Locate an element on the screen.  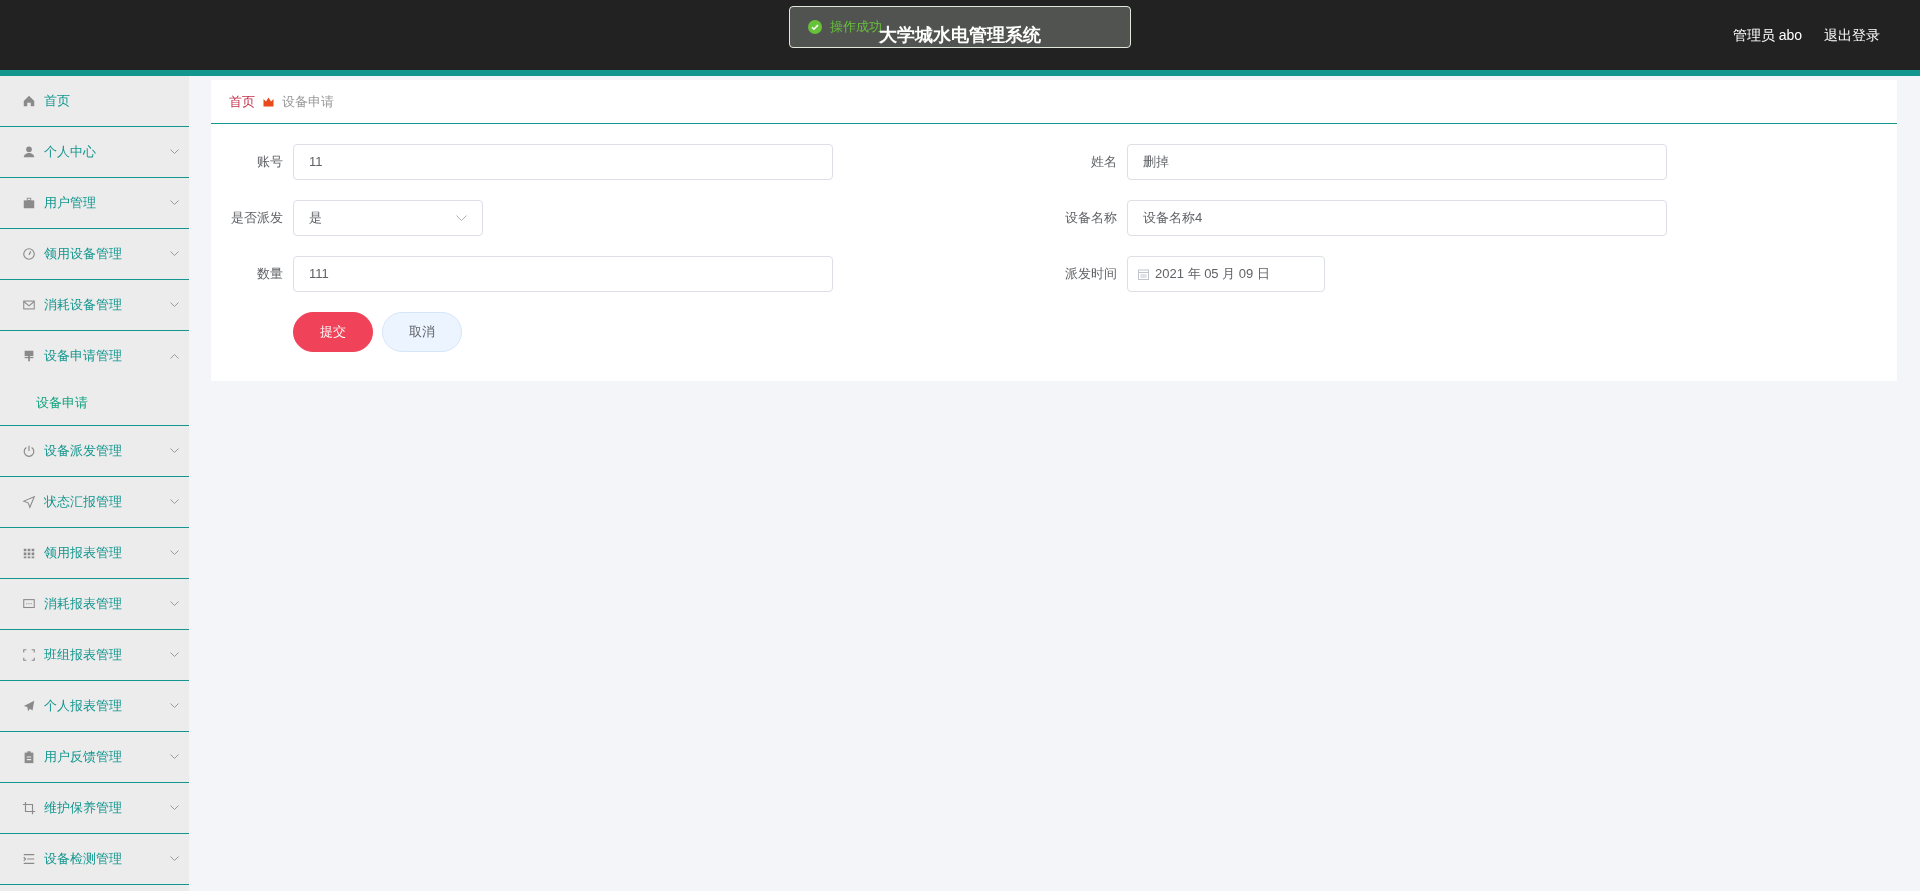
field-label: 设备名称 is located at coordinates (1091, 218).